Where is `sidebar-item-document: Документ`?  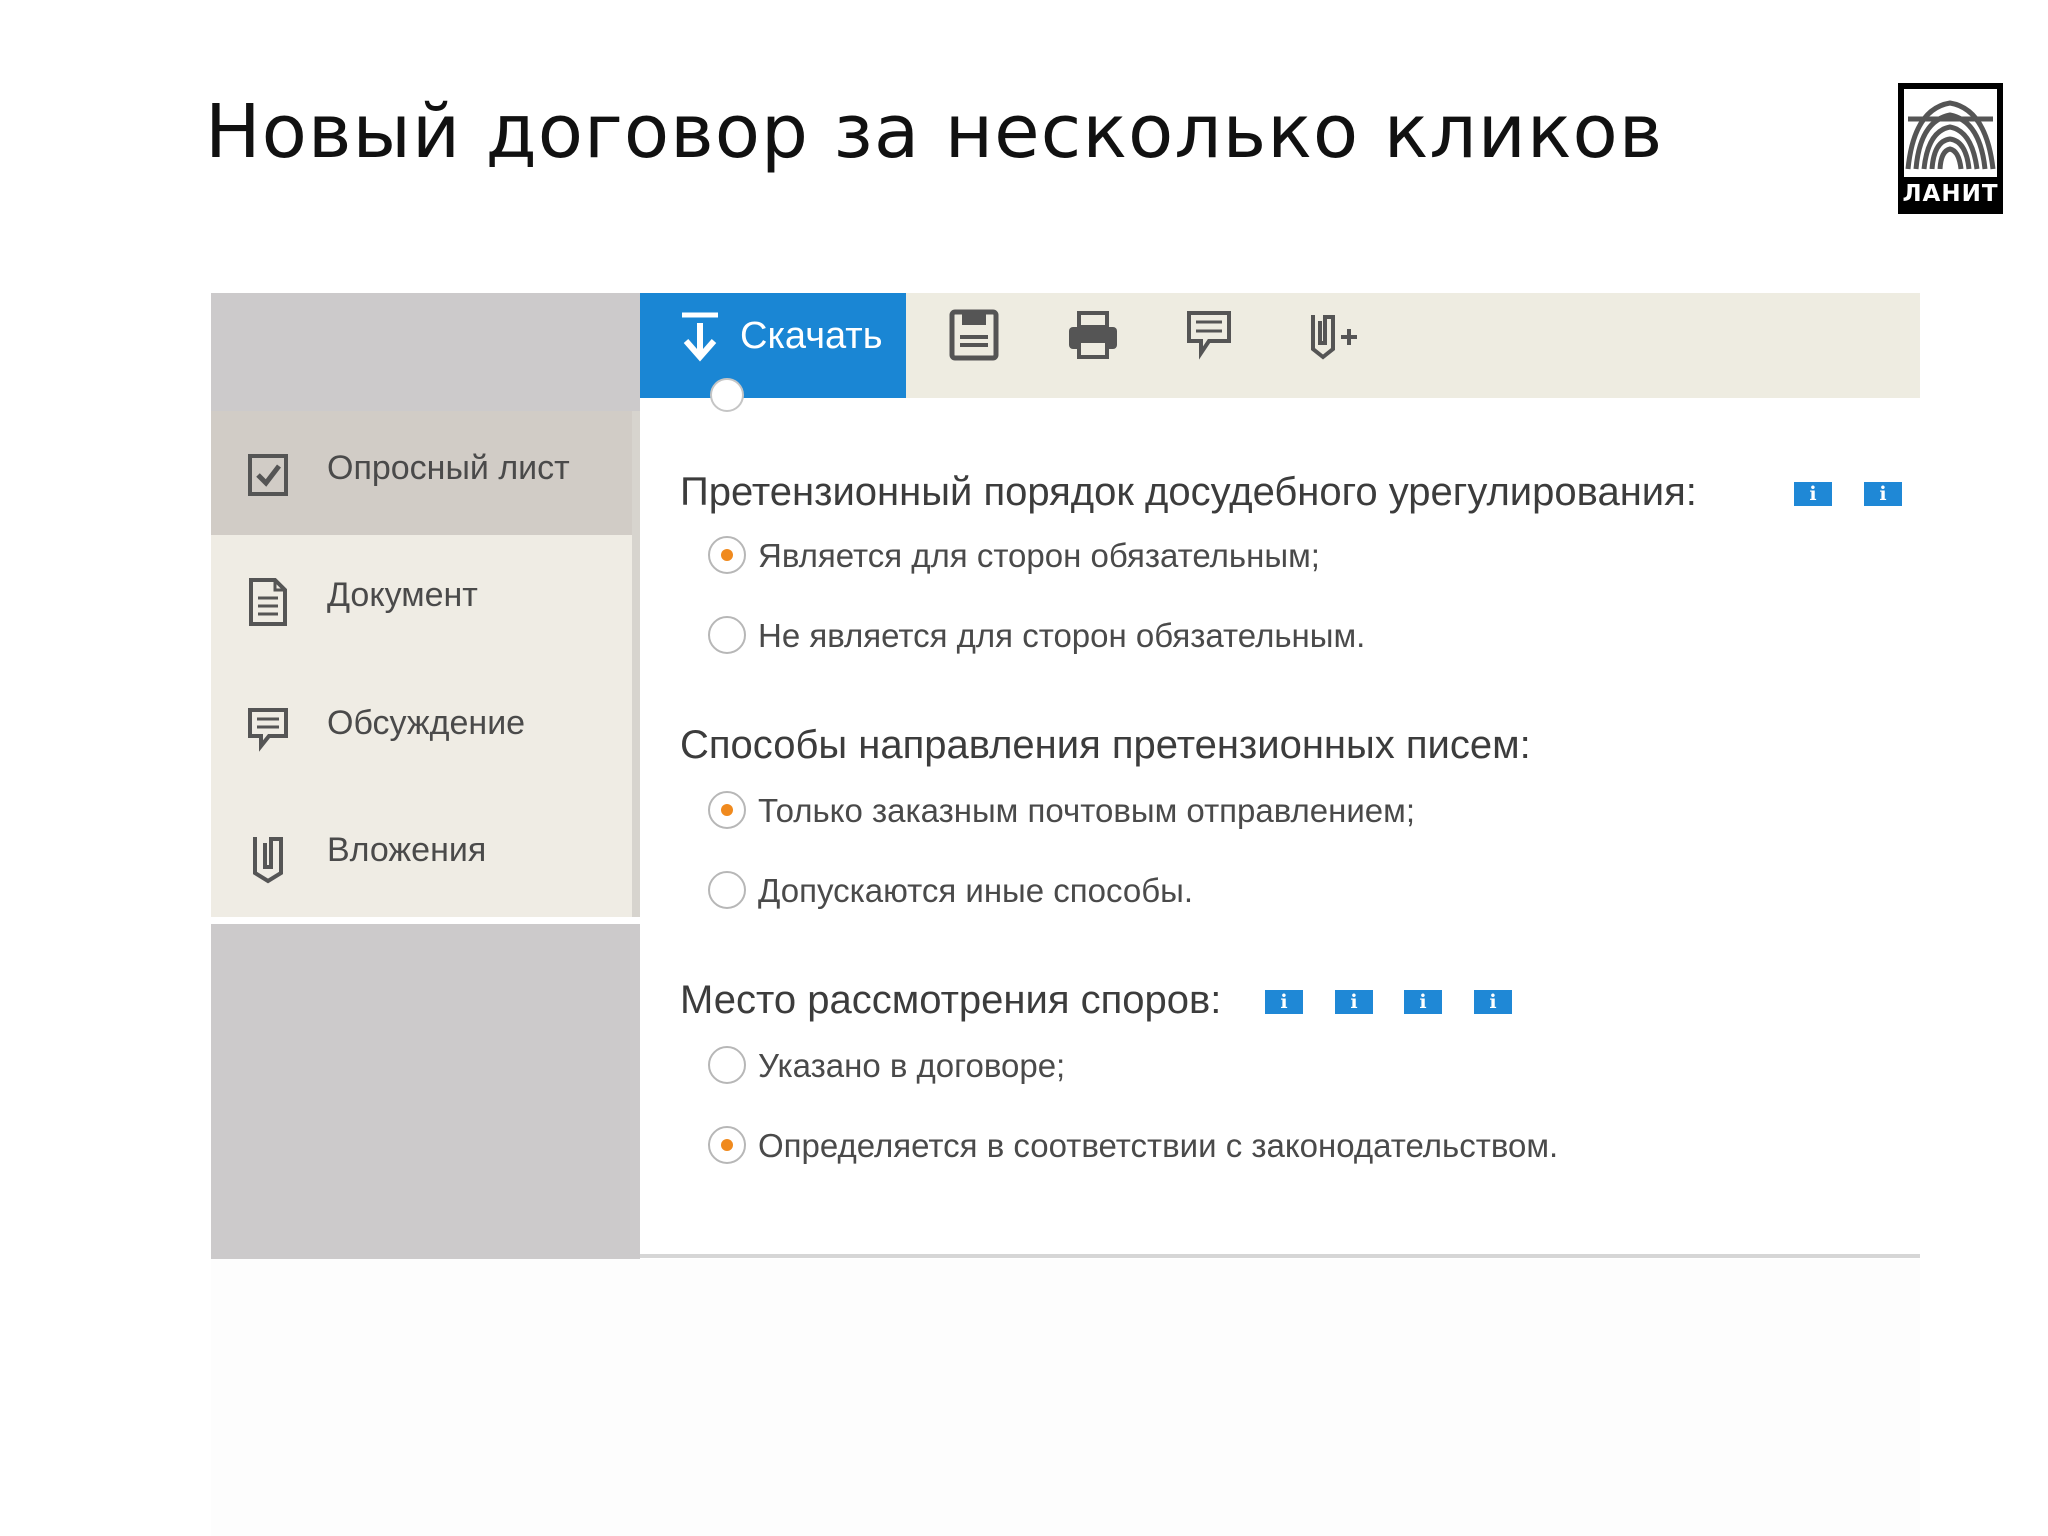 sidebar-item-document: Документ is located at coordinates (421, 600).